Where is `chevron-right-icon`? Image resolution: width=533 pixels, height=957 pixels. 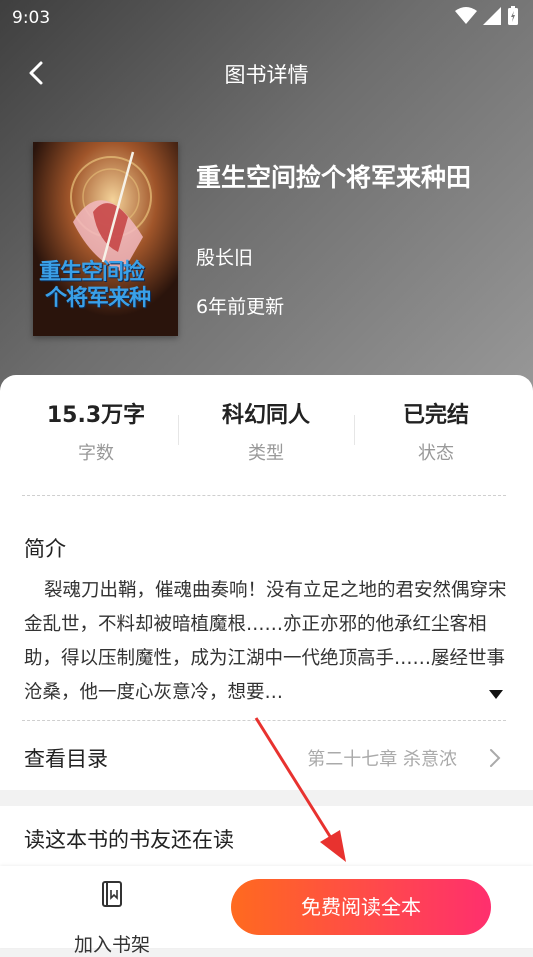 chevron-right-icon is located at coordinates (495, 758).